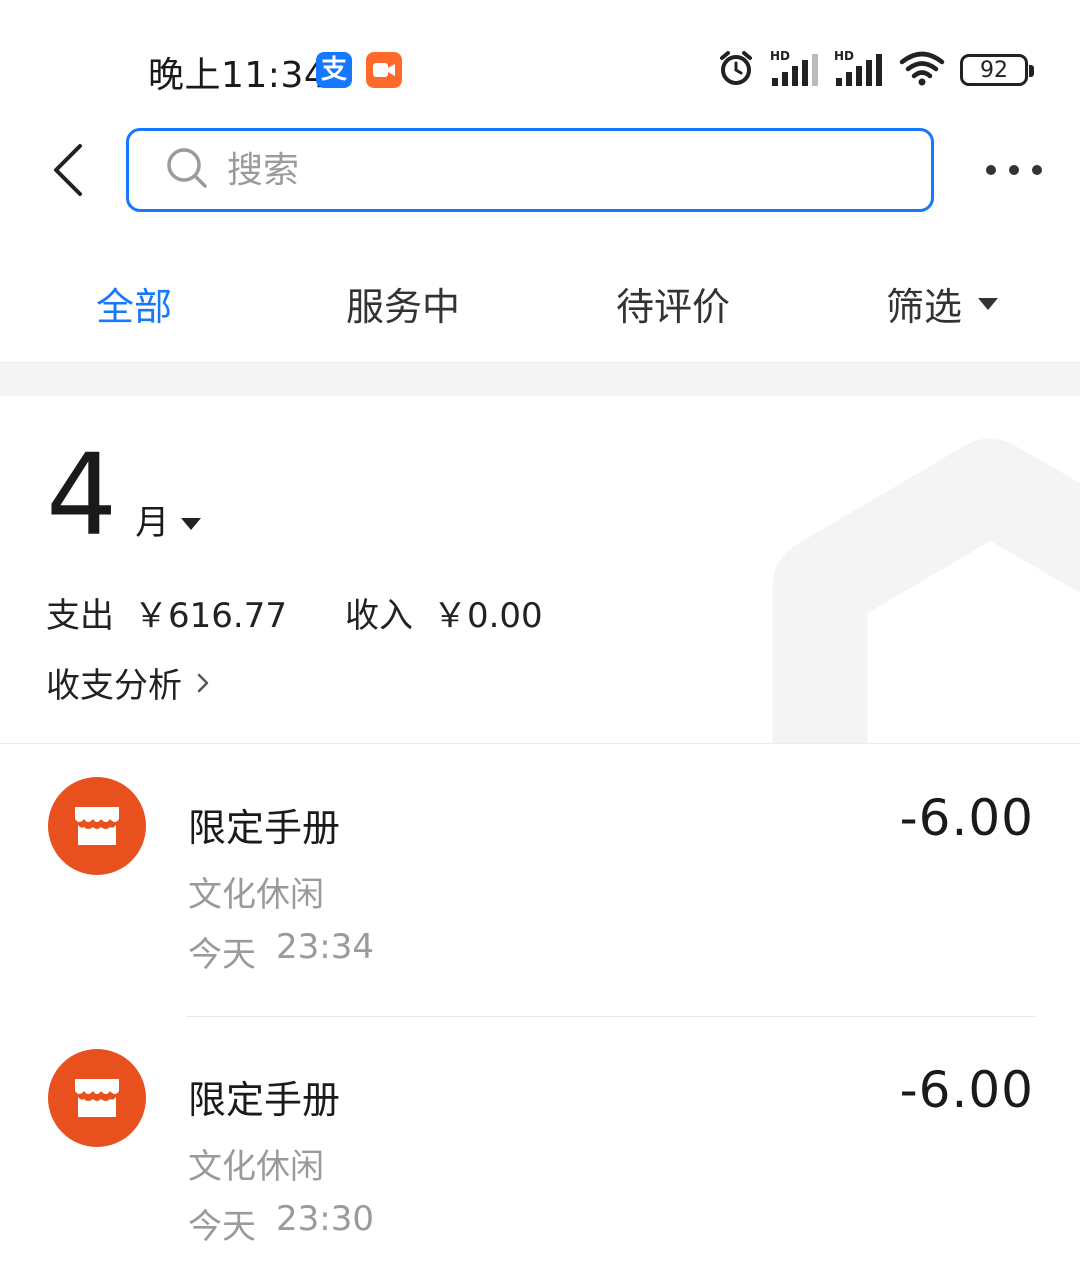 The height and width of the screenshot is (1281, 1080). I want to click on search-box, so click(530, 170).